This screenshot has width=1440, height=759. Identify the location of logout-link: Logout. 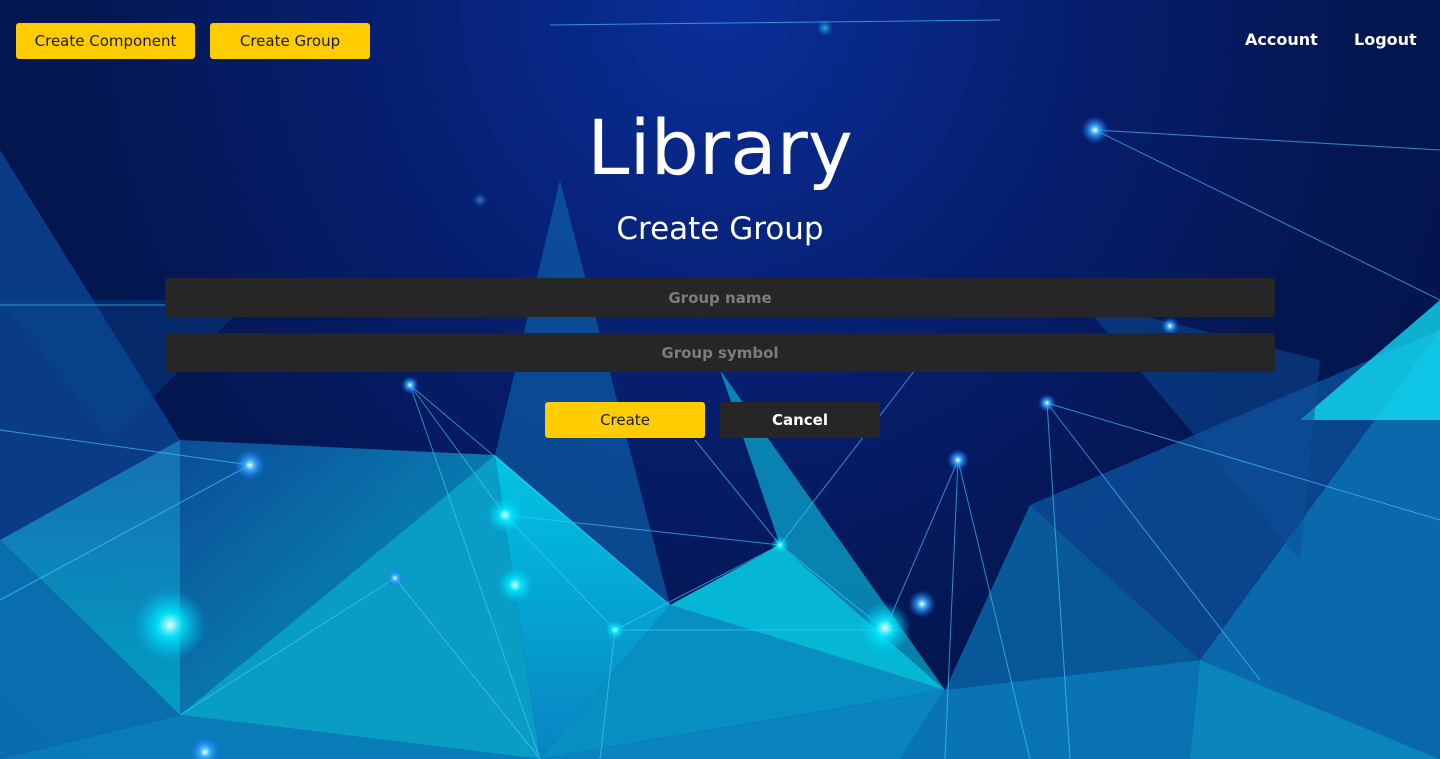
(1385, 39).